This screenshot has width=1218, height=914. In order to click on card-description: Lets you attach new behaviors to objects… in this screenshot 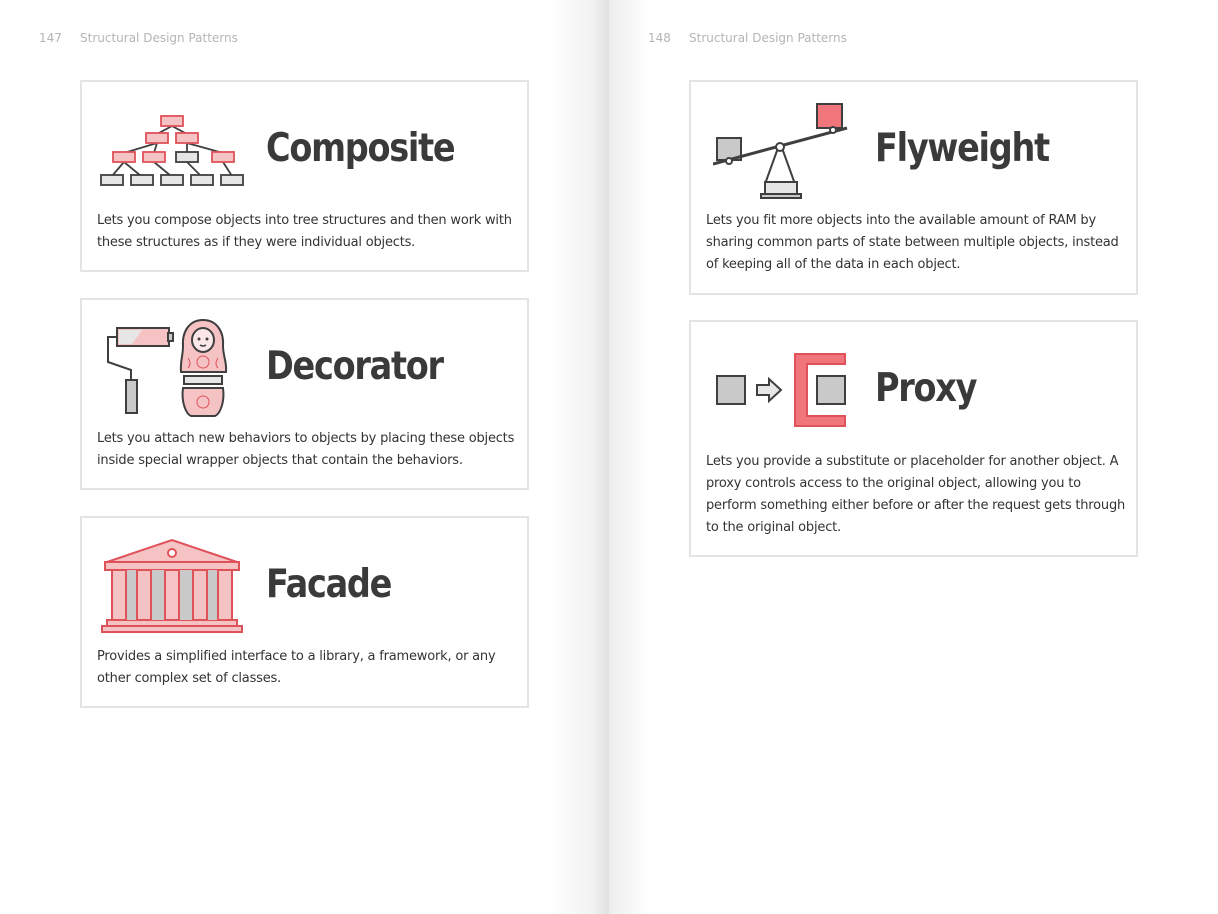, I will do `click(306, 449)`.